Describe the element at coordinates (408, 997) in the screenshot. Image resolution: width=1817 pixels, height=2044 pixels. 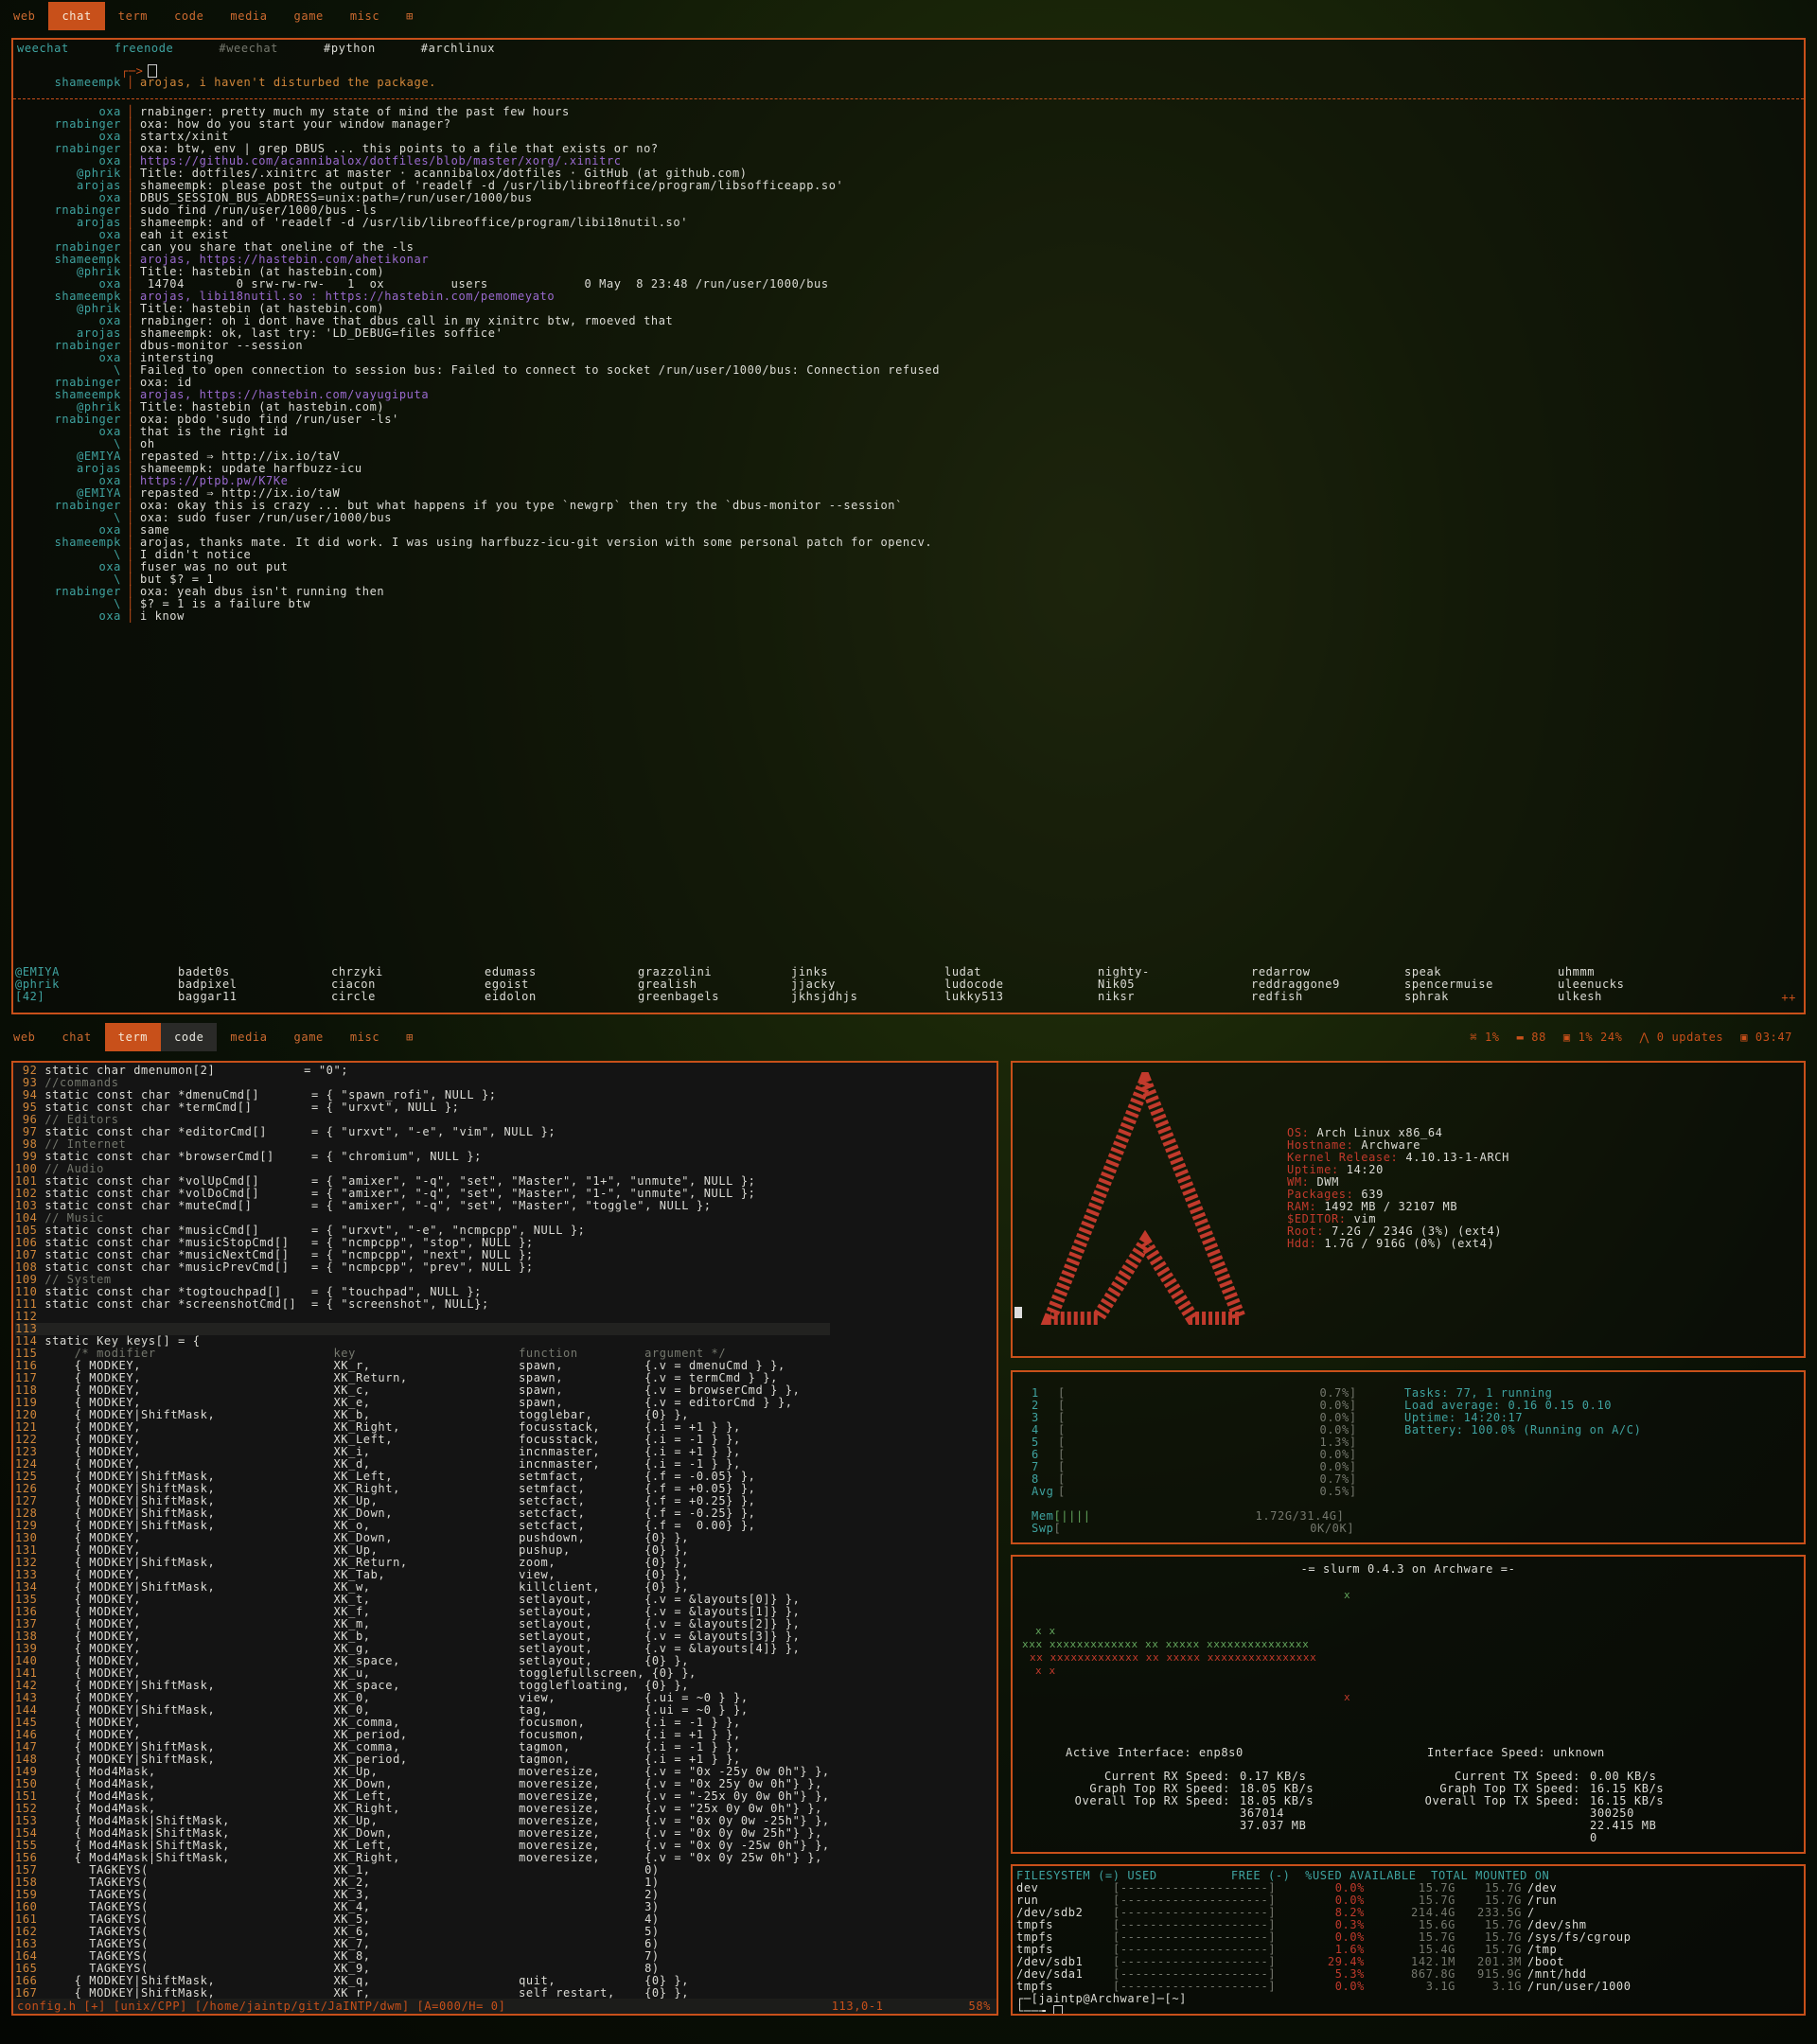
I see `nick-entry: circle` at that location.